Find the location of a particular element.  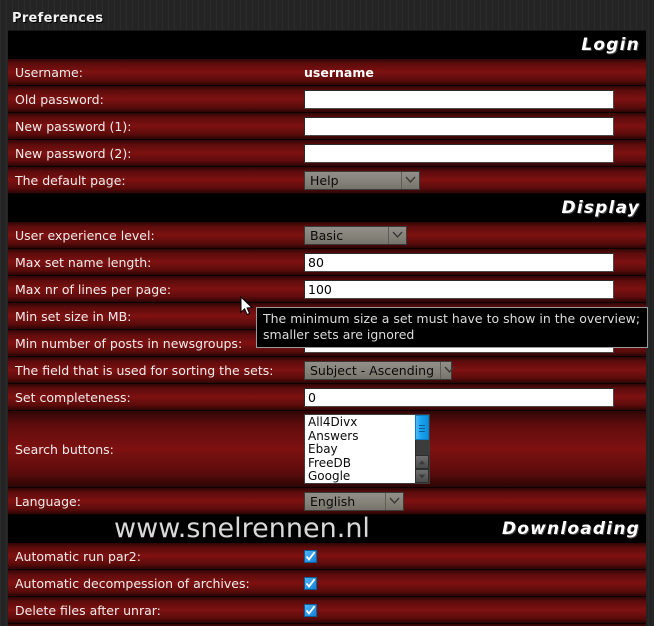

scroll-up-icon is located at coordinates (422, 462).